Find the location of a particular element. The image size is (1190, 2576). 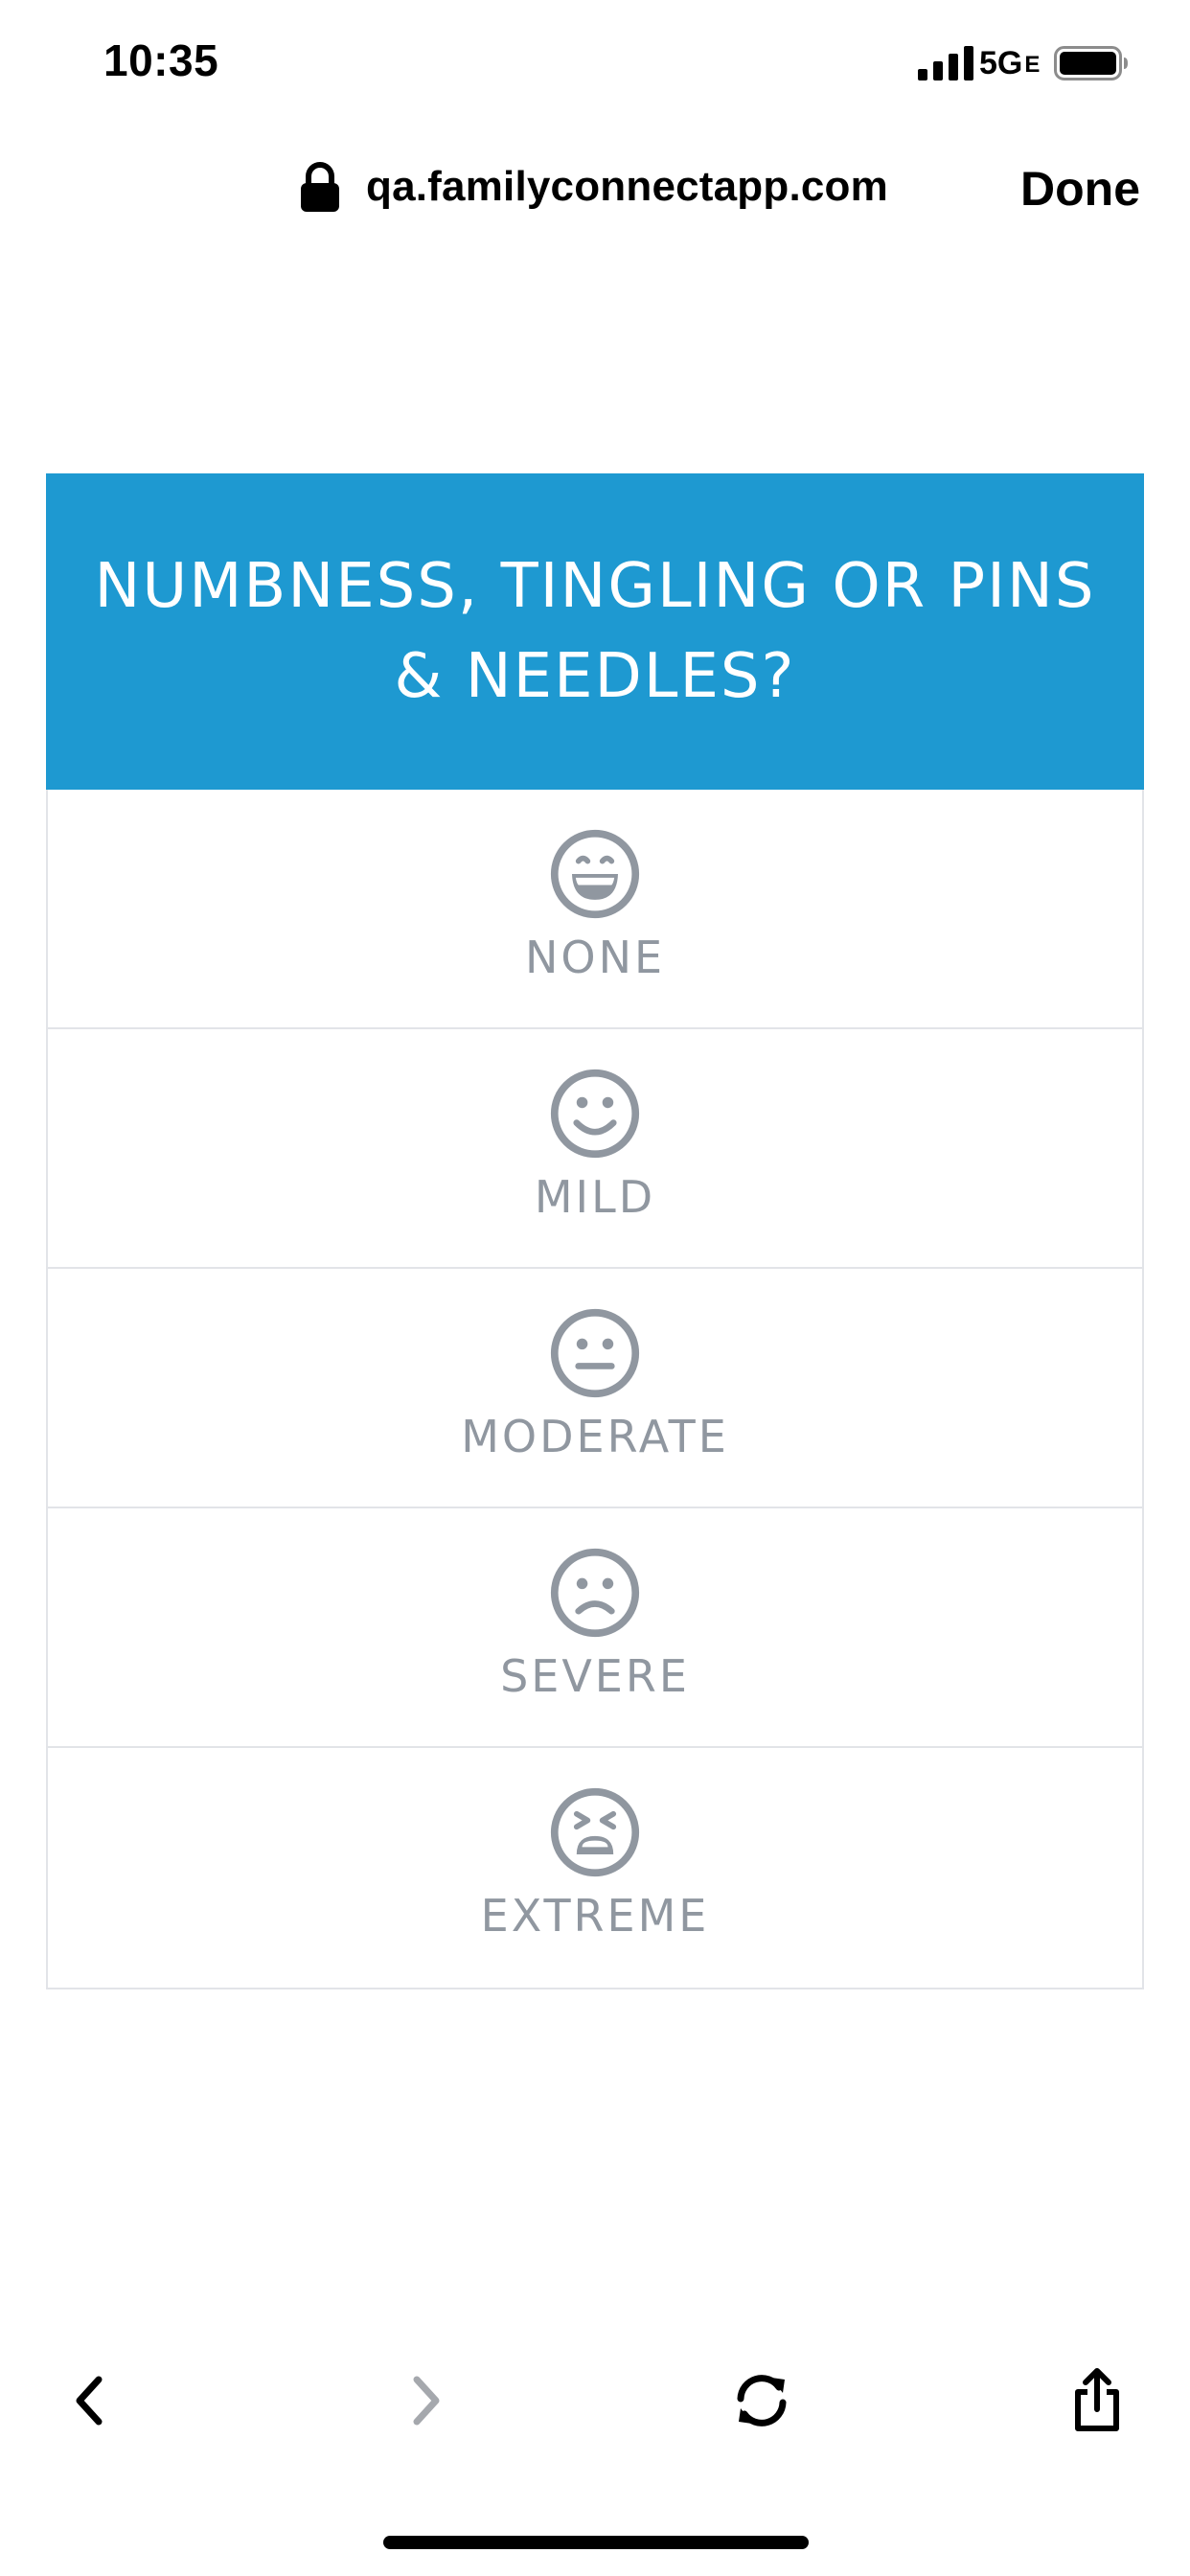

frowning-face-icon is located at coordinates (595, 1593).